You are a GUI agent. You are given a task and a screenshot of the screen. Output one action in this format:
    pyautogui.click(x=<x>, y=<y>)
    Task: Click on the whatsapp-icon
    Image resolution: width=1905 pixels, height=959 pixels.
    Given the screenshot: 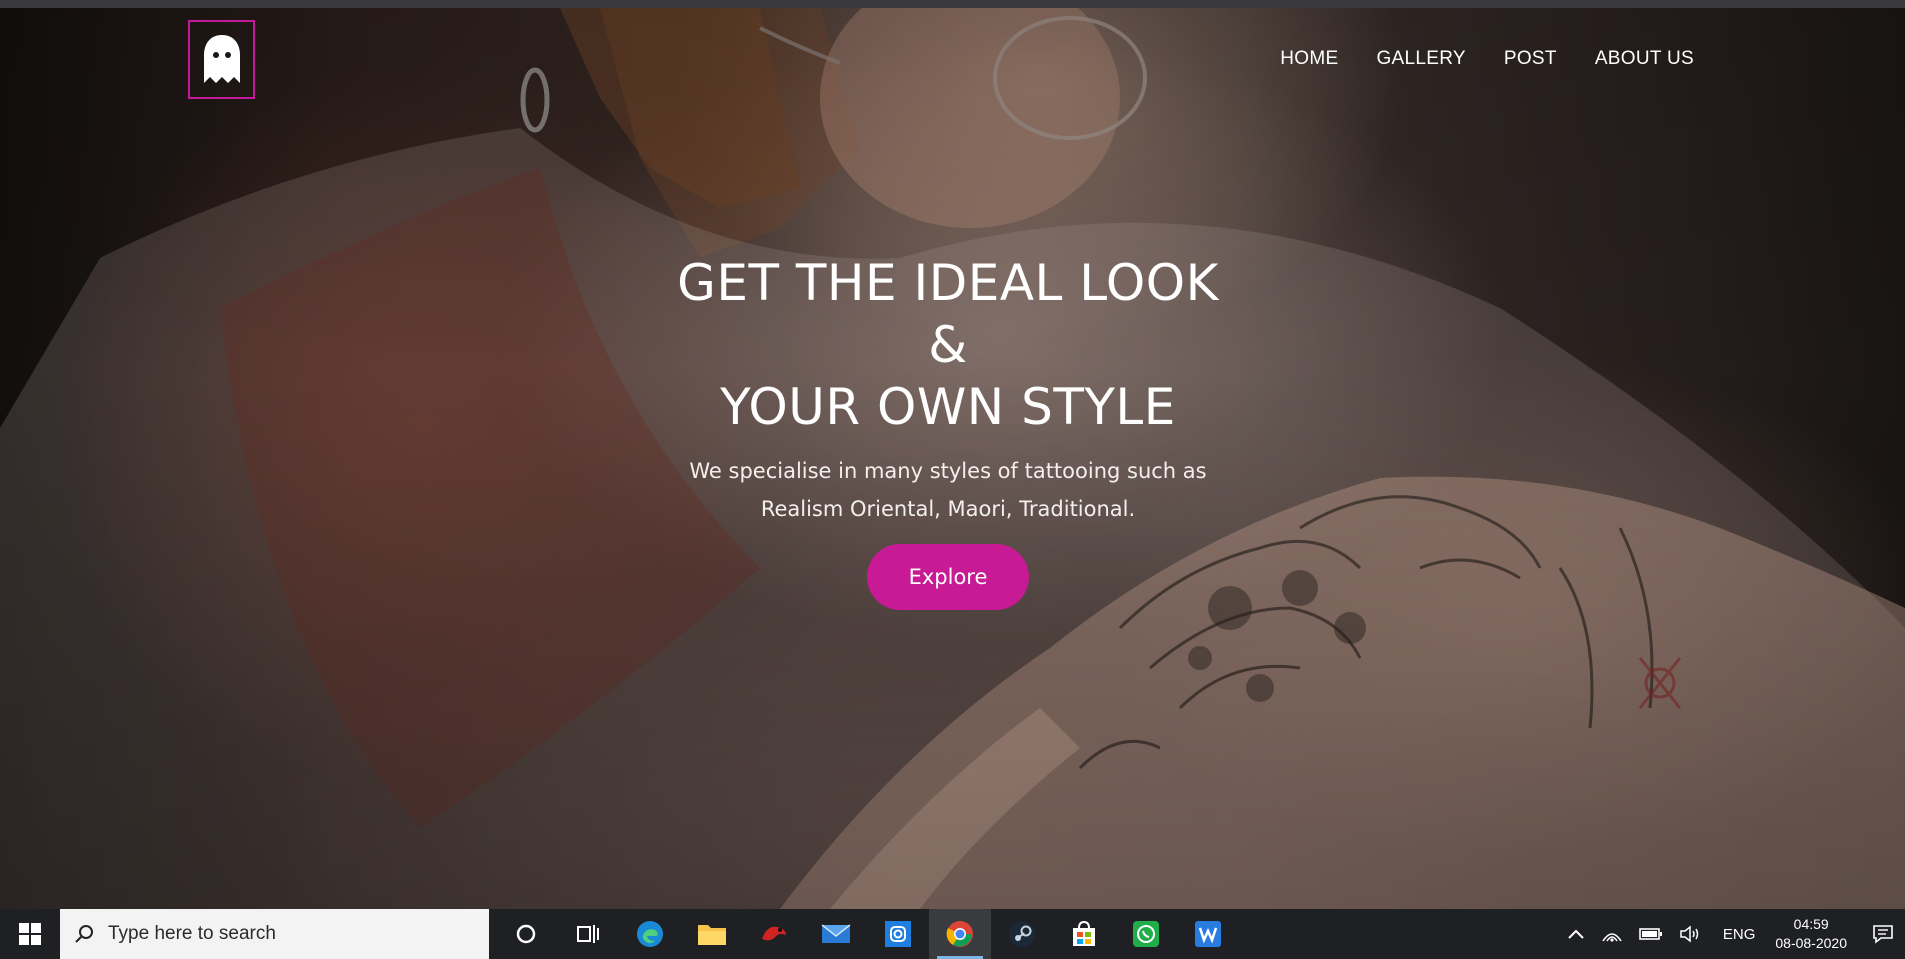 What is the action you would take?
    pyautogui.click(x=1146, y=934)
    